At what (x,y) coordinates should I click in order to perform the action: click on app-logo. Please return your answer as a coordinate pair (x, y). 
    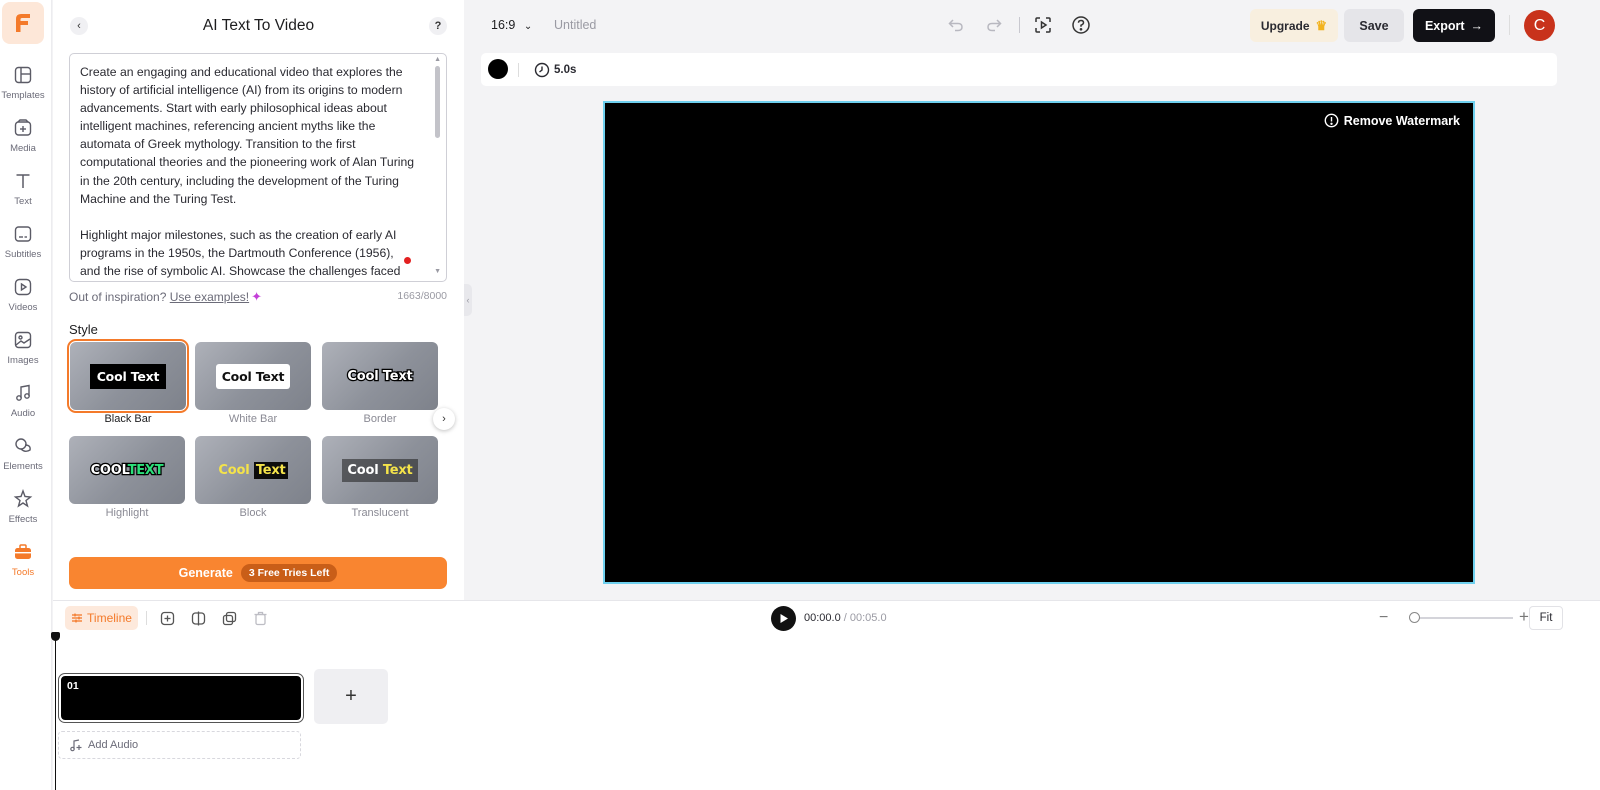
    Looking at the image, I should click on (23, 23).